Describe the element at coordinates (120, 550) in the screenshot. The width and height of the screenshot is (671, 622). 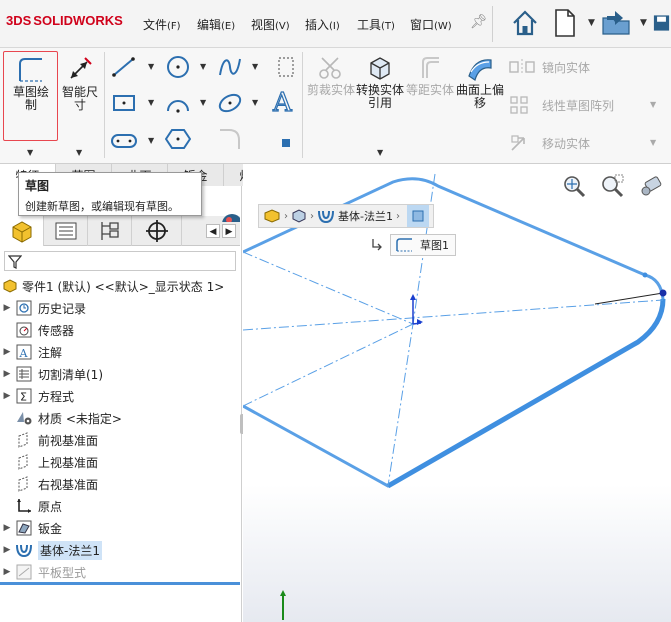
I see `tree-item-base-flange: ▶ 基体-法兰1` at that location.